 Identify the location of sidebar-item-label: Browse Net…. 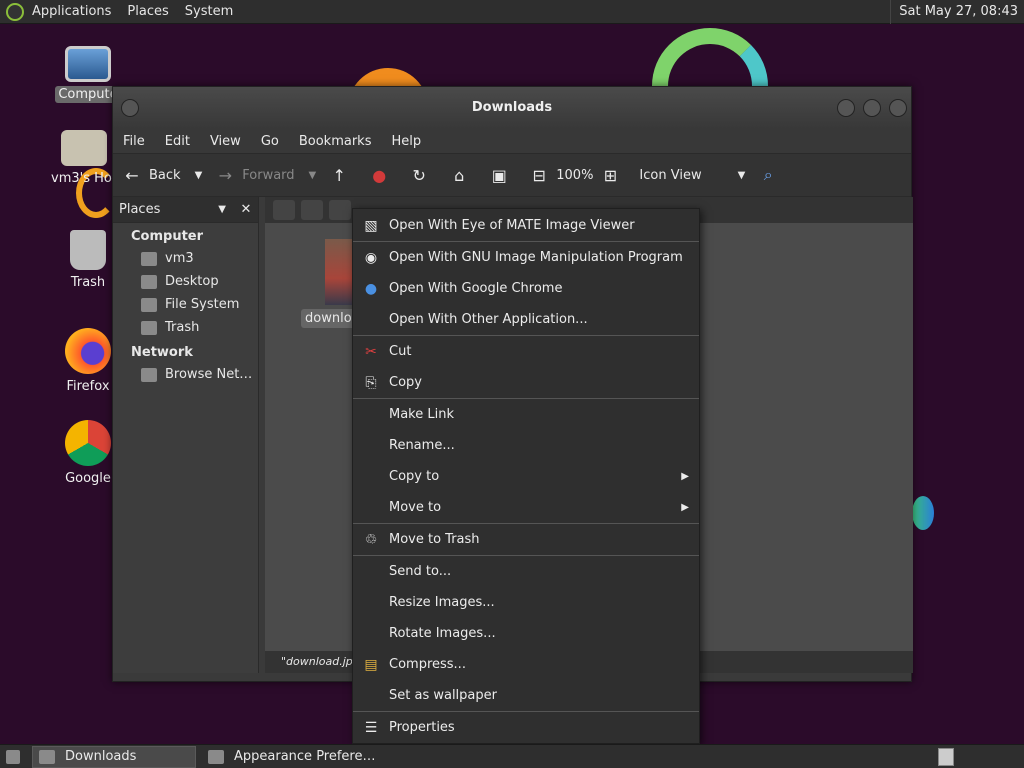
(209, 374).